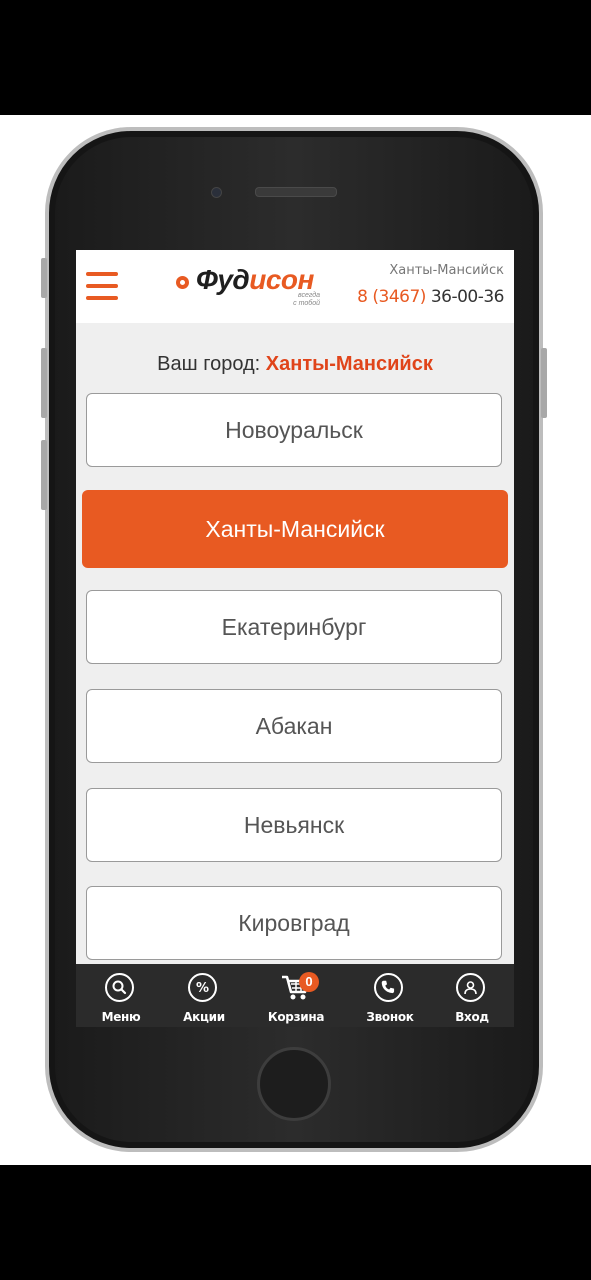  Describe the element at coordinates (296, 192) in the screenshot. I see `earpiece-speaker` at that location.